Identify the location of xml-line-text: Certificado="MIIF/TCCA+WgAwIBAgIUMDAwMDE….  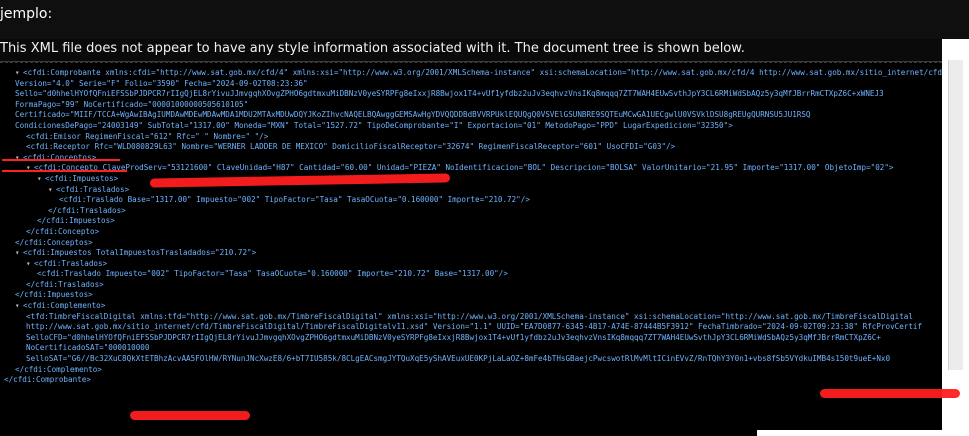
(413, 115).